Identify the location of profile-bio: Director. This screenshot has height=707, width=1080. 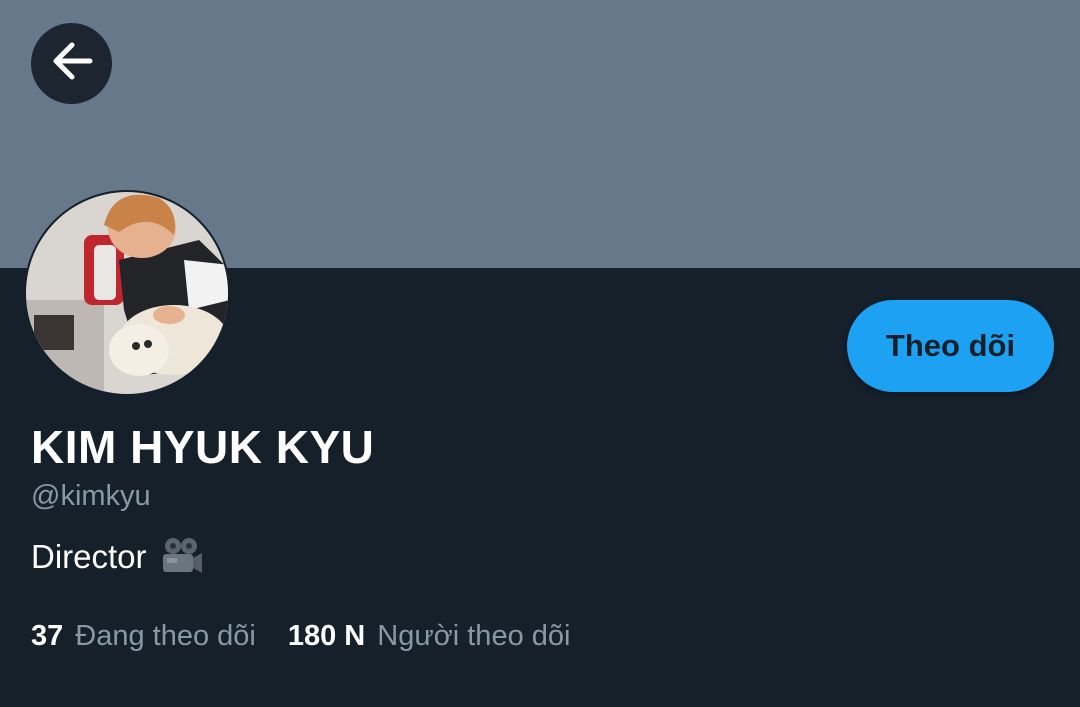
(117, 557).